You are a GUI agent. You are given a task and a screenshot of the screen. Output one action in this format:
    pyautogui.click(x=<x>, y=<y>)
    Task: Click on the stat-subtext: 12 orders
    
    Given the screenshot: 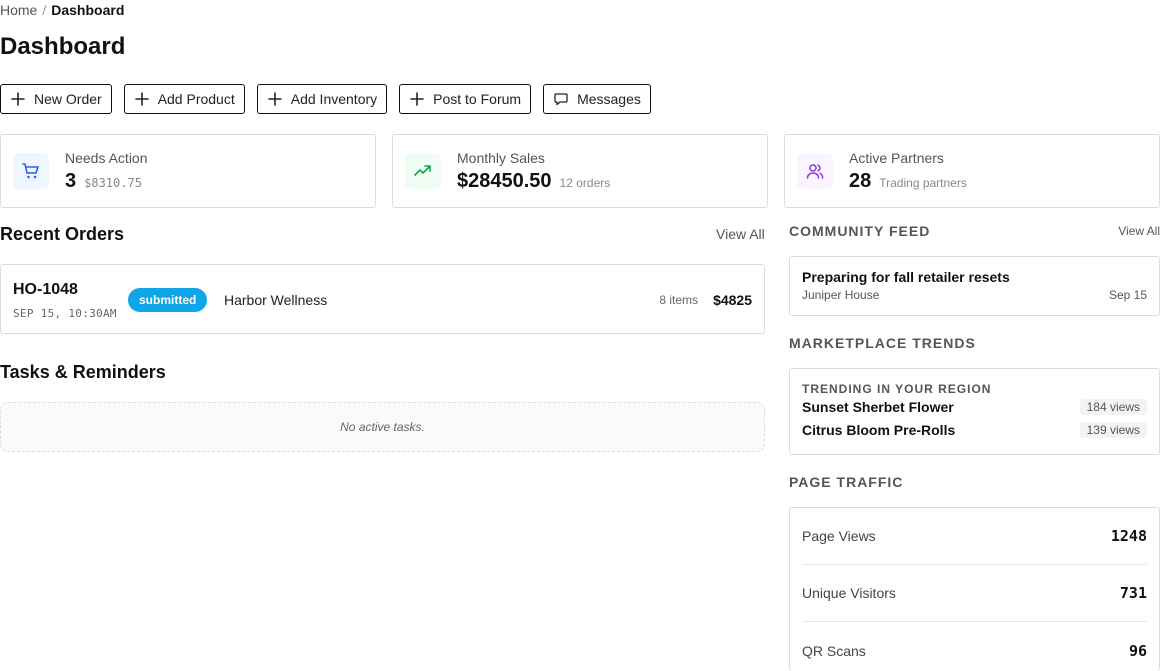 What is the action you would take?
    pyautogui.click(x=585, y=182)
    